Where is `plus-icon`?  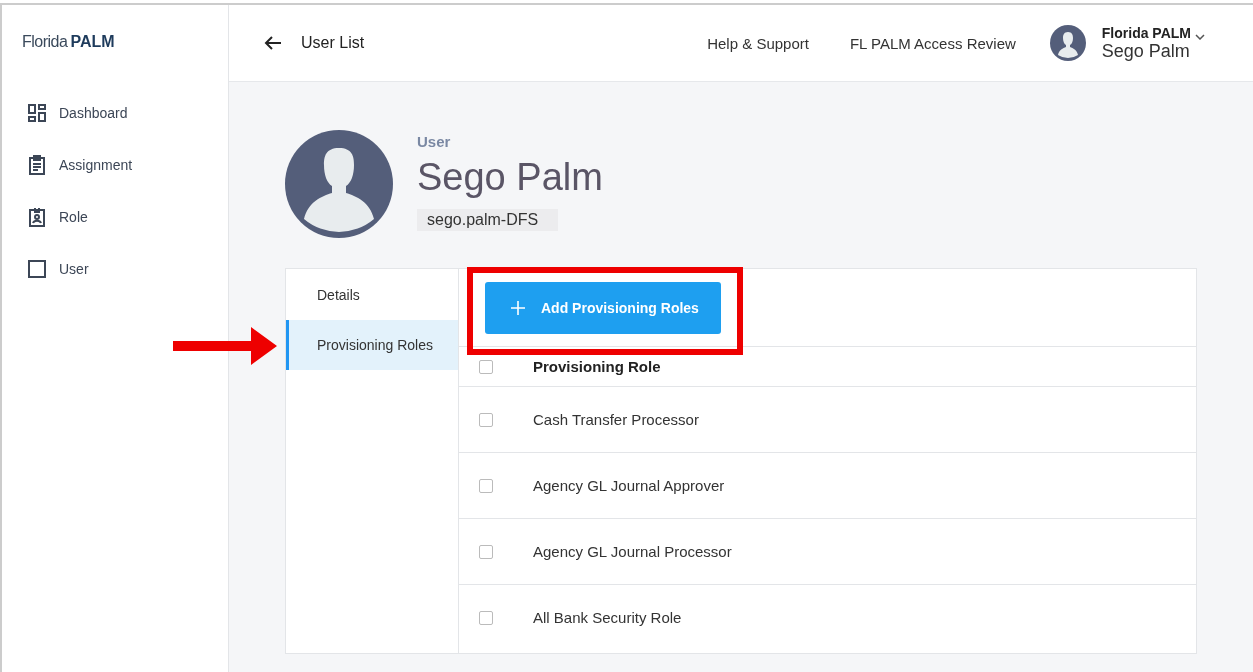 plus-icon is located at coordinates (518, 308).